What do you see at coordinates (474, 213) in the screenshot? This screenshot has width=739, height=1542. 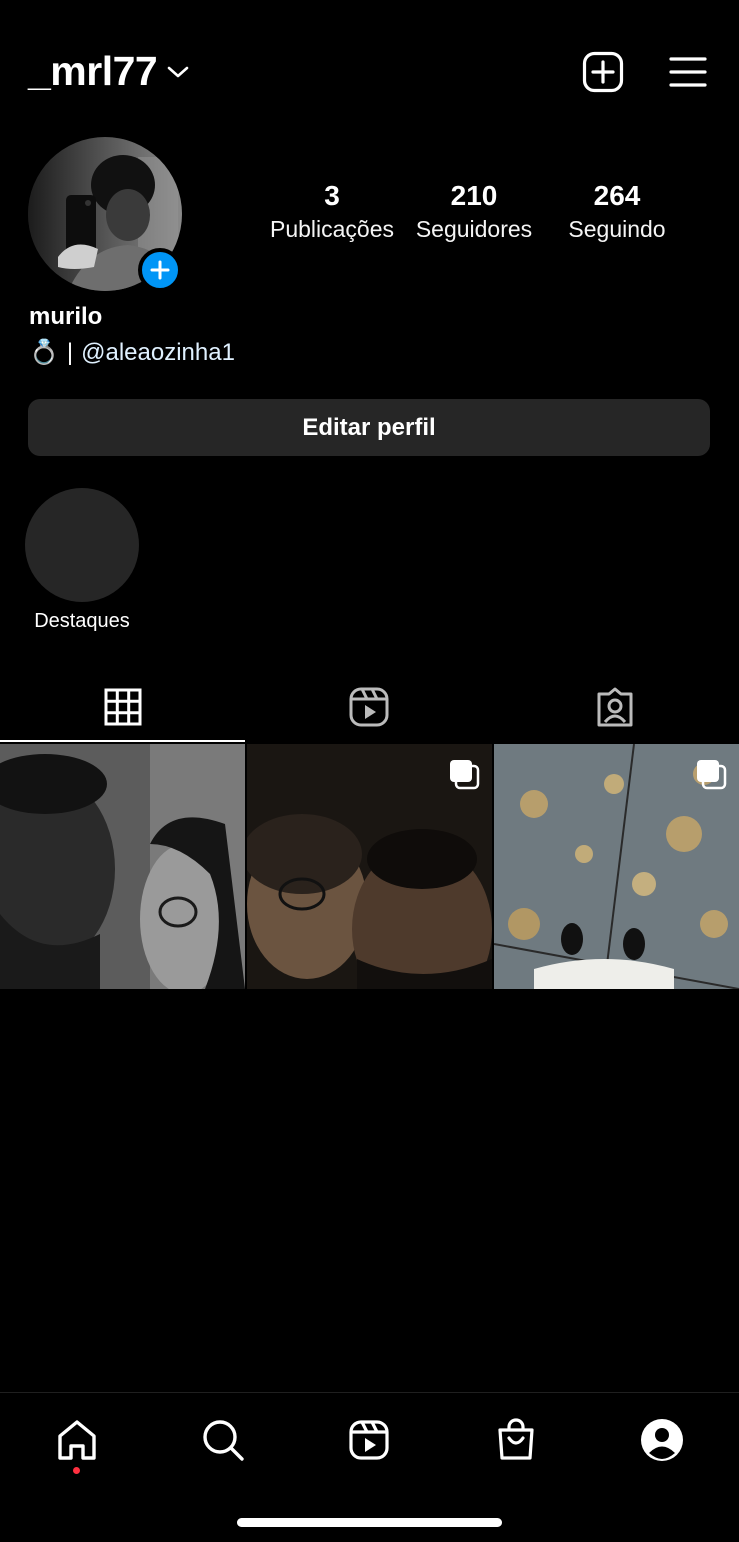 I see `stat-followers: 210 Seguidores` at bounding box center [474, 213].